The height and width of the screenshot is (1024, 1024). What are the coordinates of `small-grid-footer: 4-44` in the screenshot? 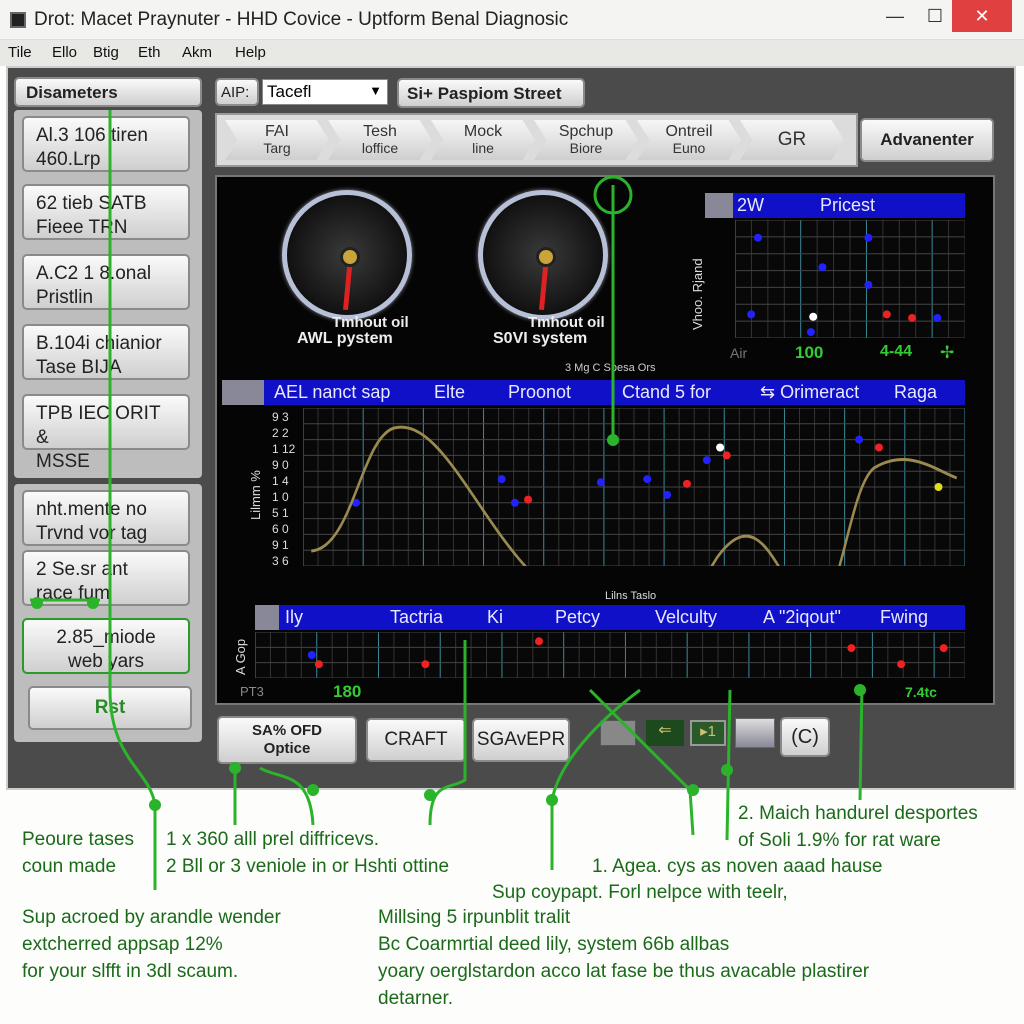 It's located at (896, 351).